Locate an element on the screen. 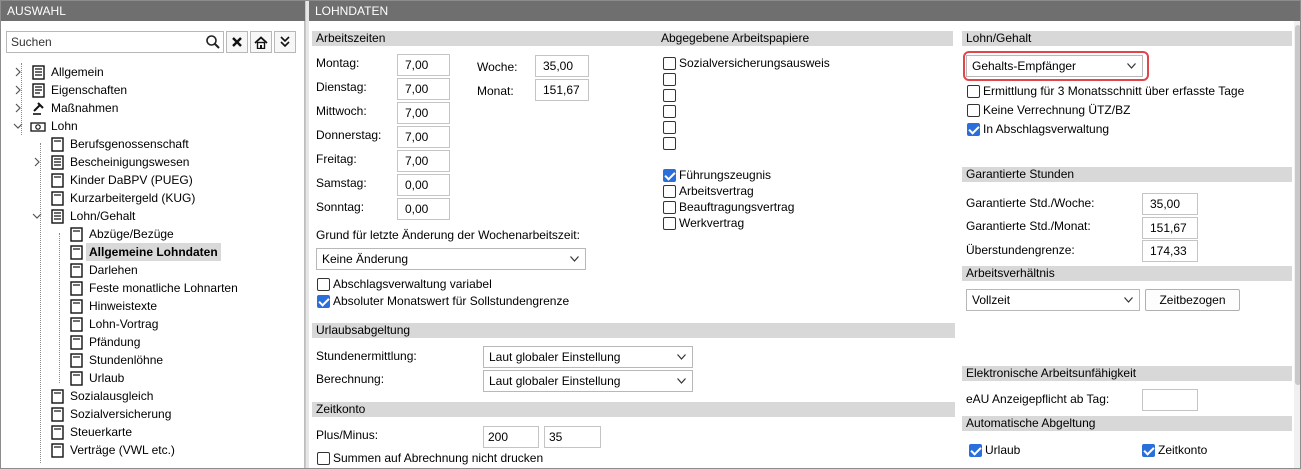 The width and height of the screenshot is (1301, 469). home-button is located at coordinates (261, 42).